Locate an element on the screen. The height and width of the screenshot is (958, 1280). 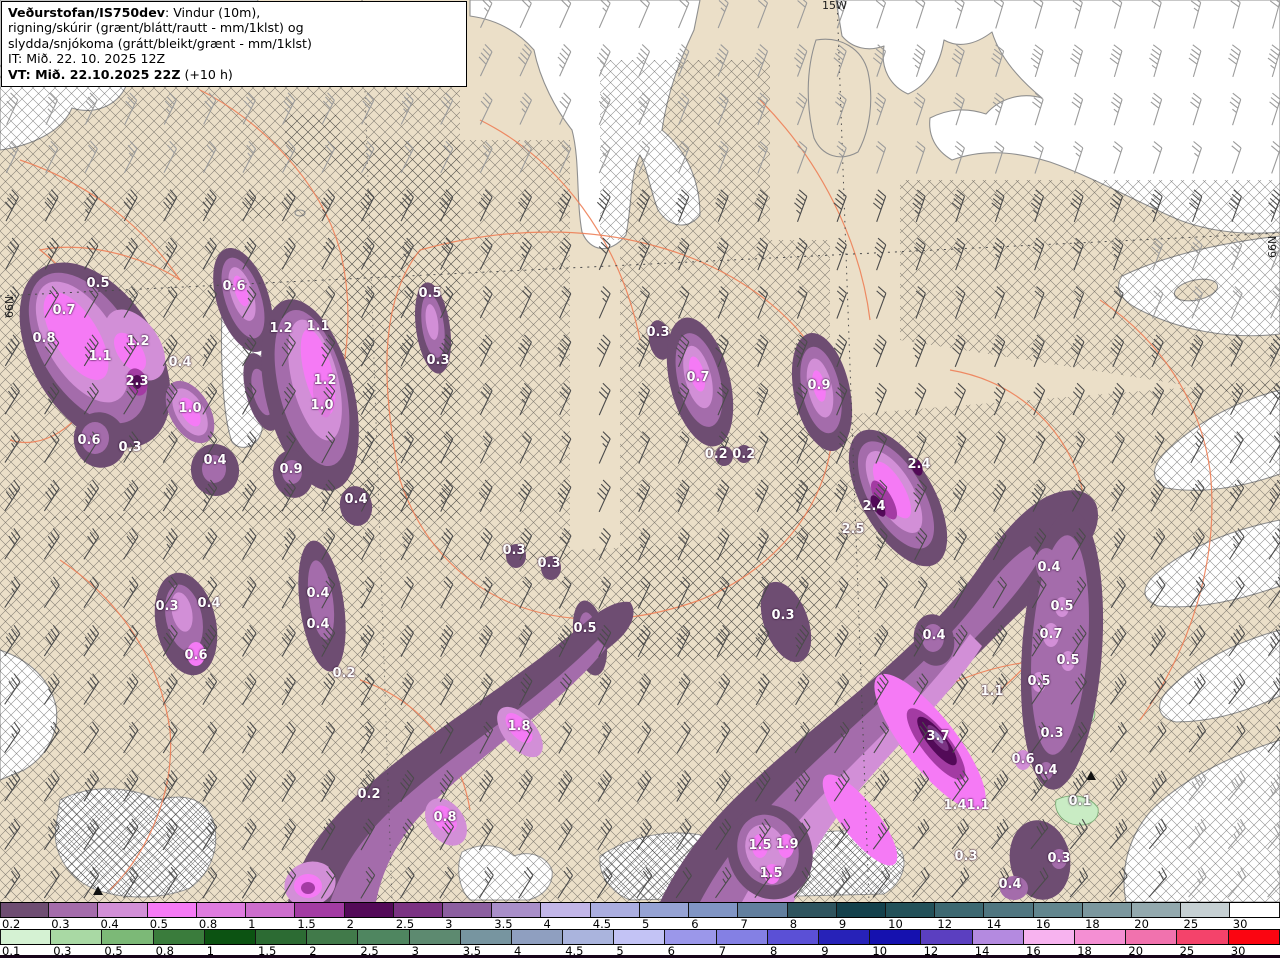
title-line-5: VT: Mið. 22.10.2025 22Z (+10 h) is located at coordinates (120, 74).